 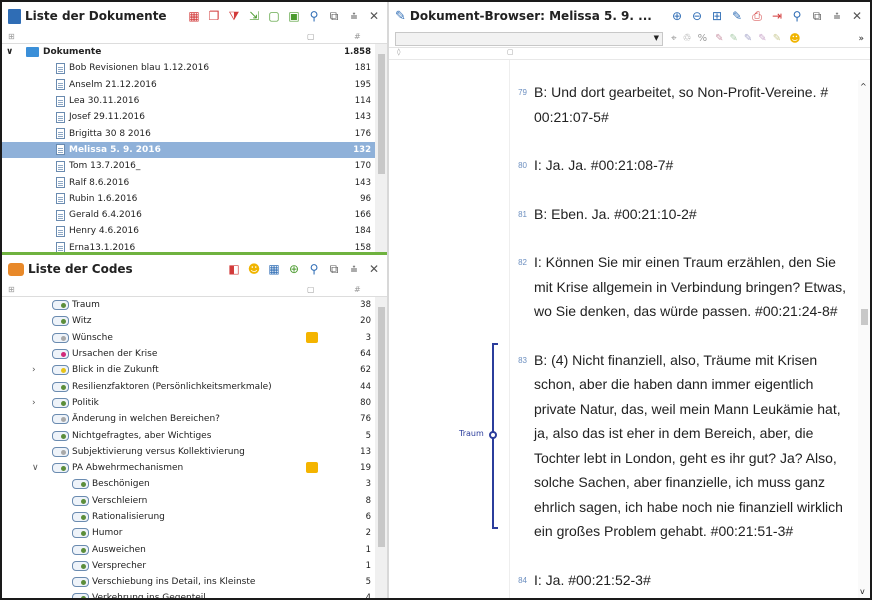 What do you see at coordinates (194, 549) in the screenshot?
I see `code-row: Ausweichen 1` at bounding box center [194, 549].